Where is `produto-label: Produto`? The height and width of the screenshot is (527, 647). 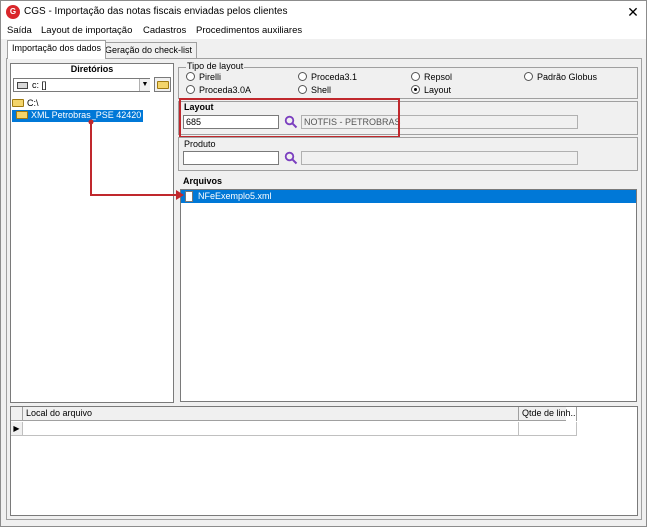
produto-label: Produto is located at coordinates (200, 144).